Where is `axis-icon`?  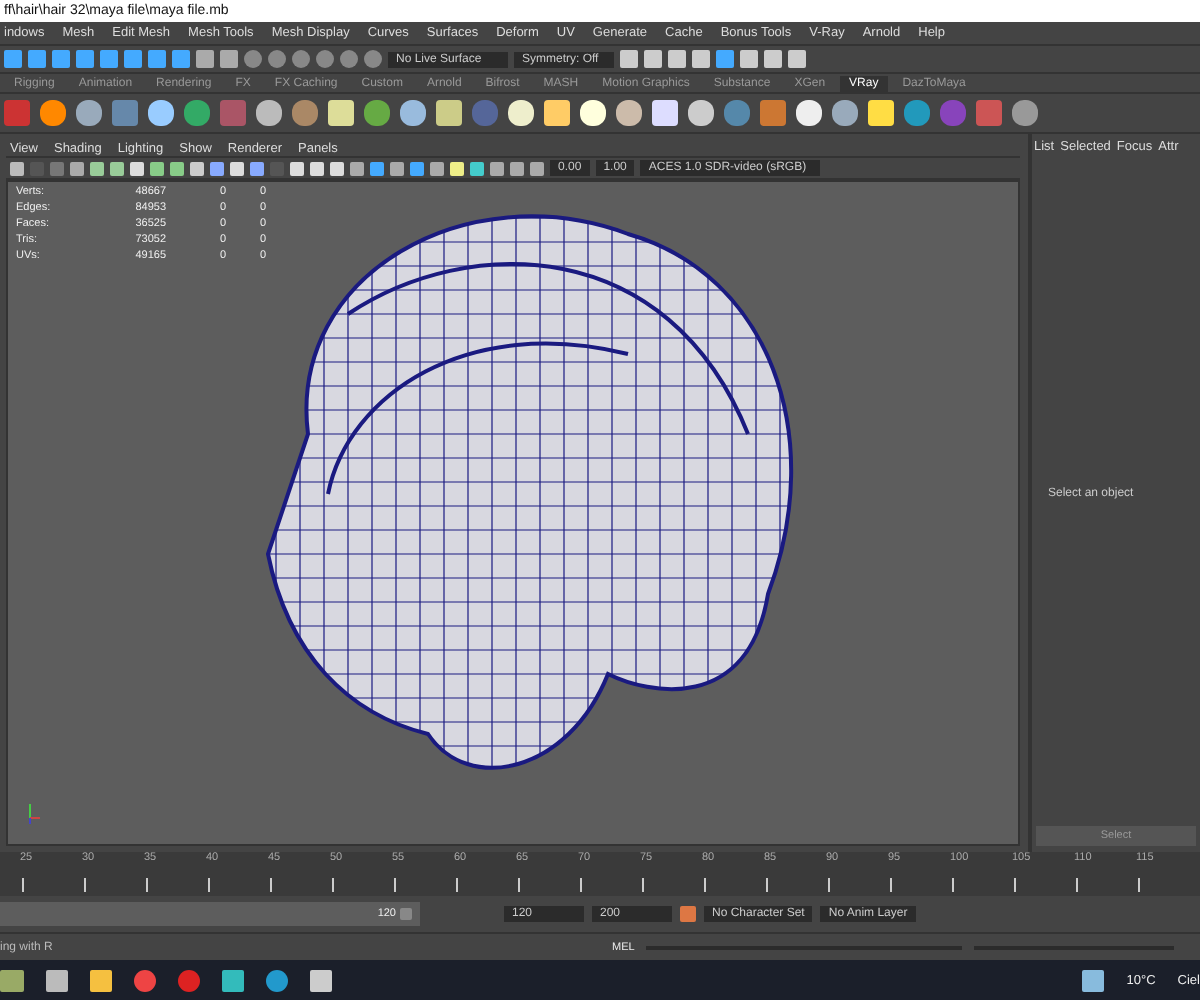
axis-icon is located at coordinates (32, 814).